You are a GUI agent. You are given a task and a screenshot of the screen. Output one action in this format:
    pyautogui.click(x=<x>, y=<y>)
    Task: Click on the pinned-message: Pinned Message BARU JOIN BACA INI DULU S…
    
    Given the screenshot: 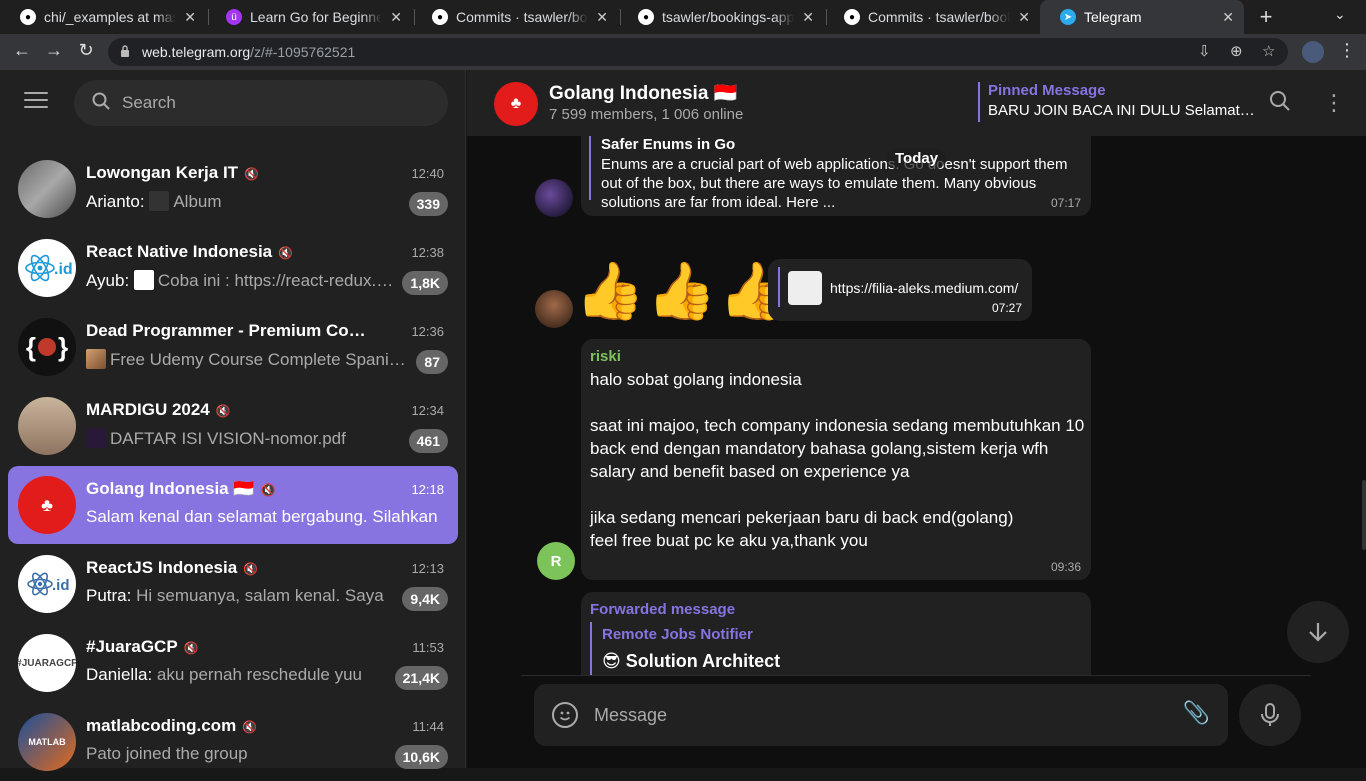 What is the action you would take?
    pyautogui.click(x=1118, y=102)
    